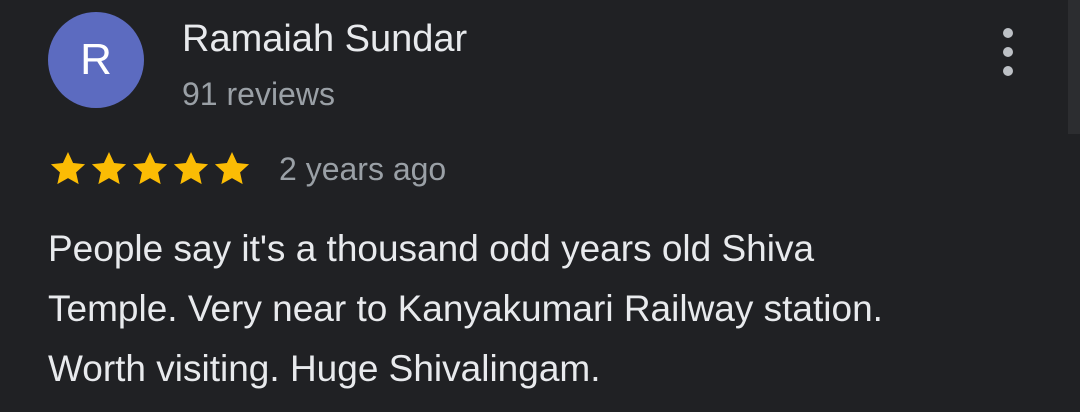 The width and height of the screenshot is (1080, 412). What do you see at coordinates (324, 39) in the screenshot?
I see `reviewer-name: Ramaiah Sundar` at bounding box center [324, 39].